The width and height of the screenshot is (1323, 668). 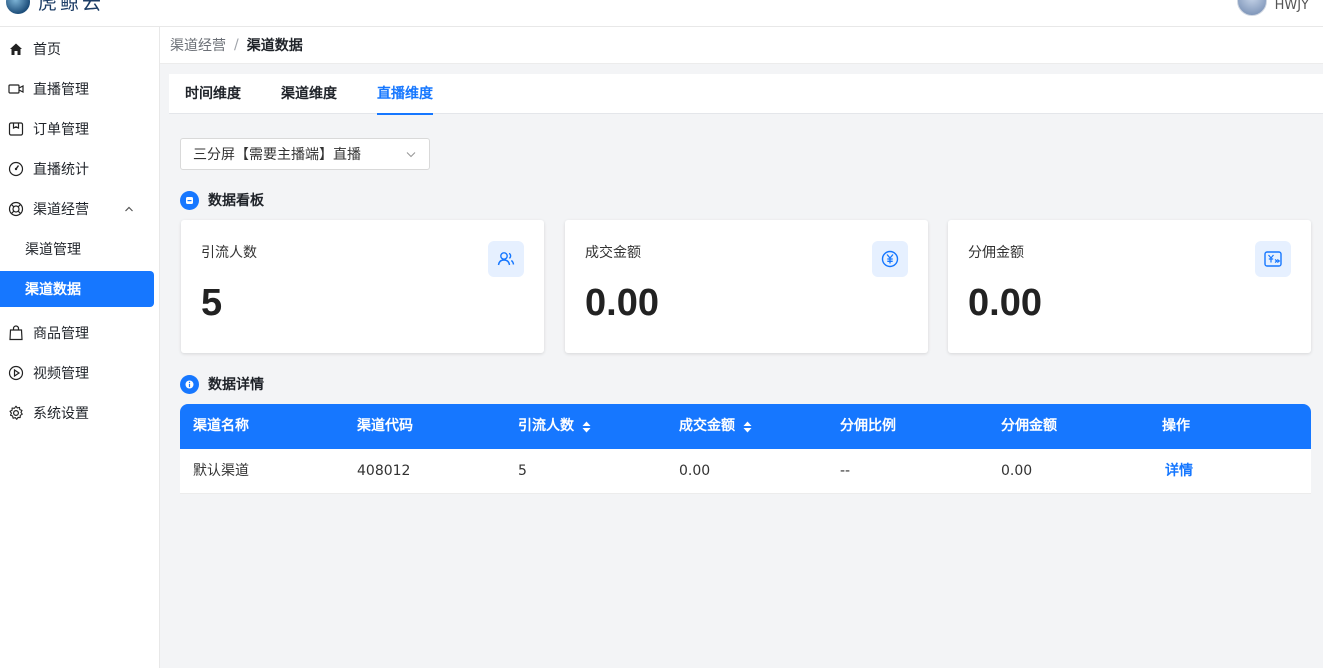 I want to click on details-link: 详情, so click(x=1179, y=471).